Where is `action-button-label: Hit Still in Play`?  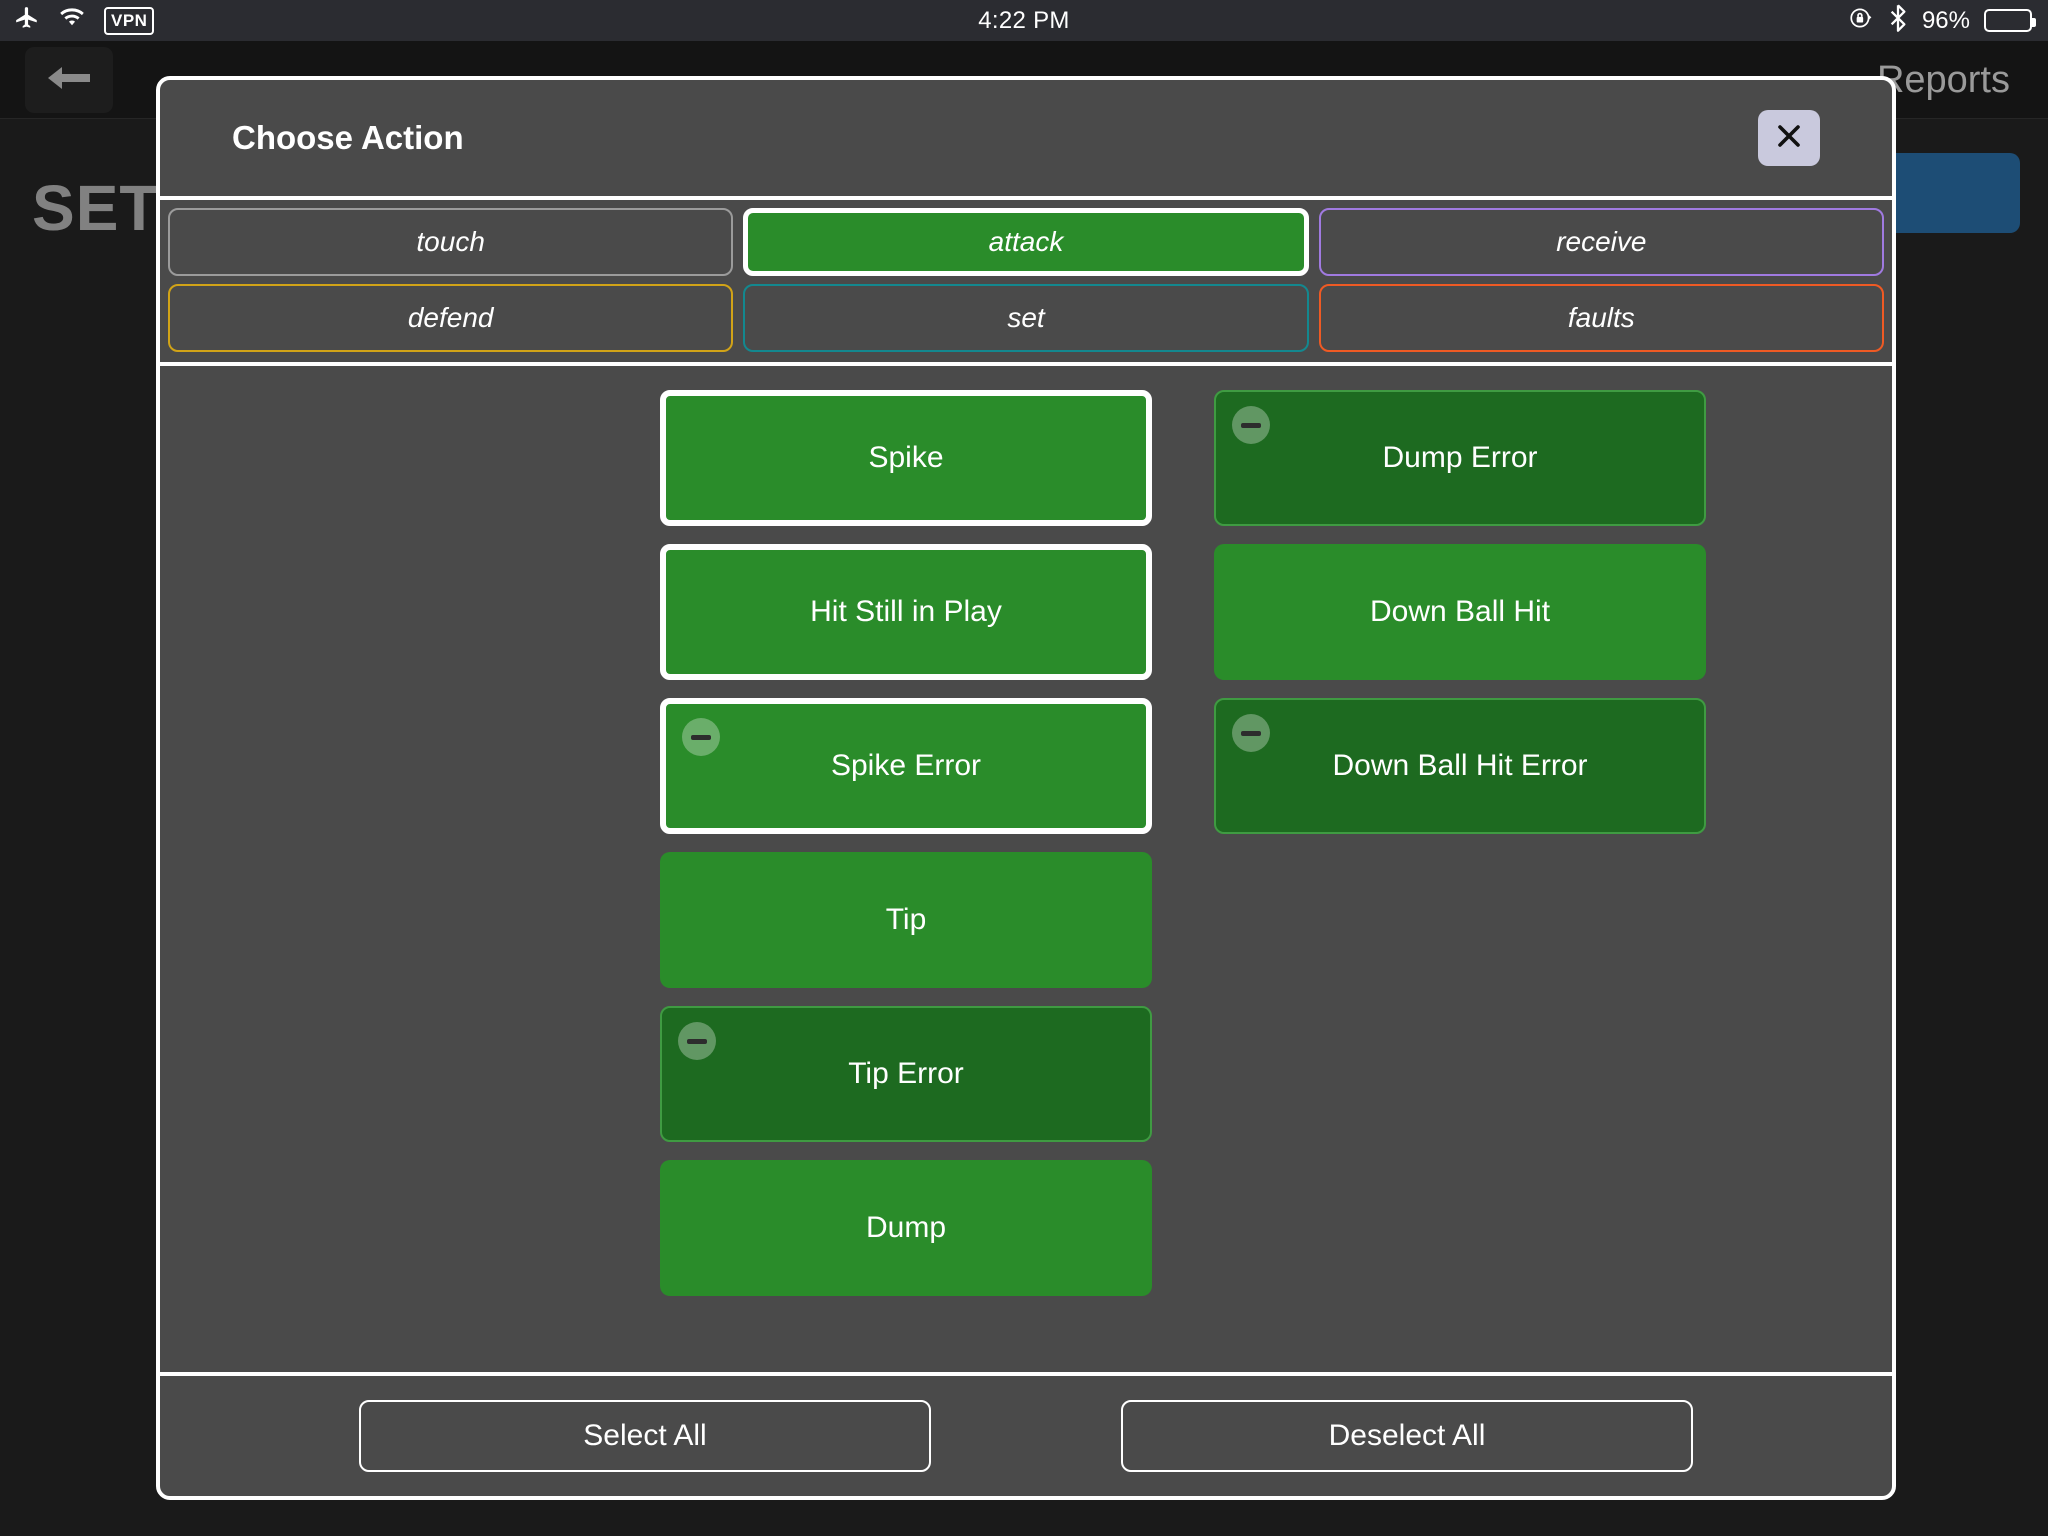
action-button-label: Hit Still in Play is located at coordinates (906, 611).